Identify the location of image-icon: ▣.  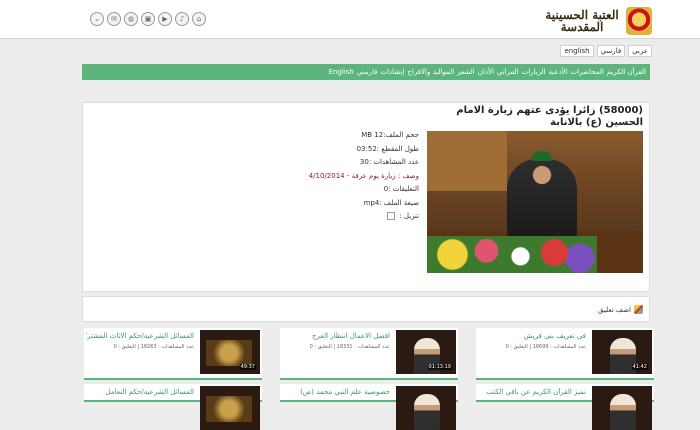
(148, 19).